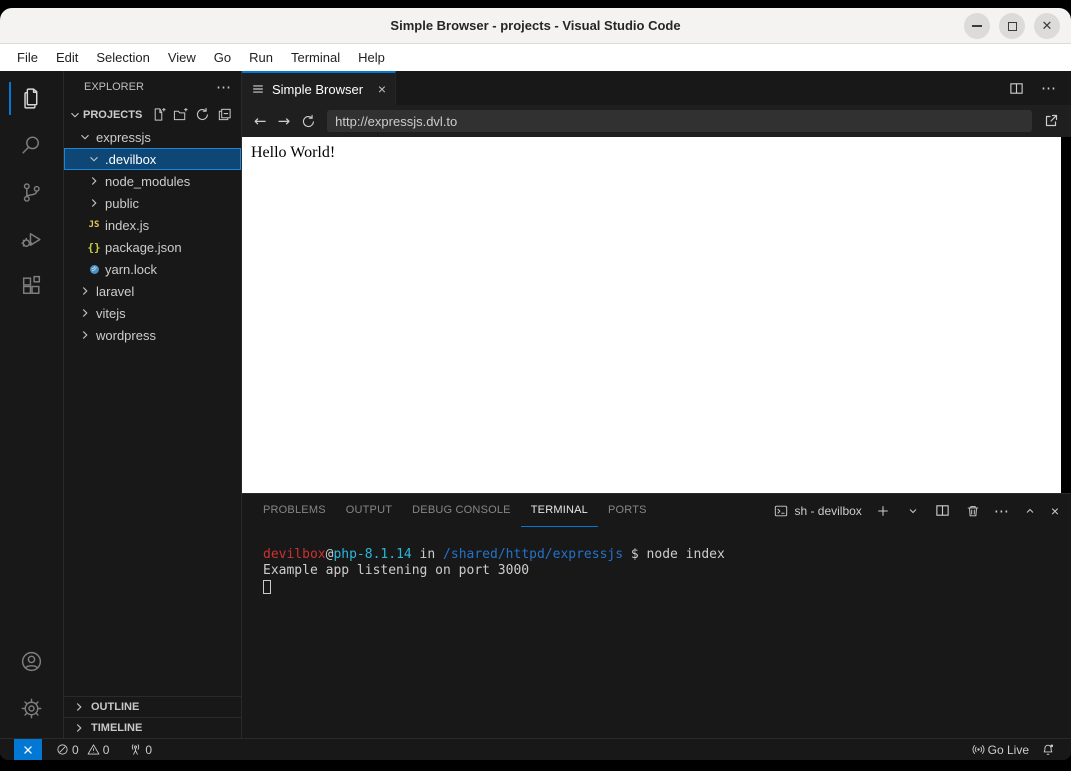  What do you see at coordinates (1055, 511) in the screenshot?
I see `close-panel-icon: ×` at bounding box center [1055, 511].